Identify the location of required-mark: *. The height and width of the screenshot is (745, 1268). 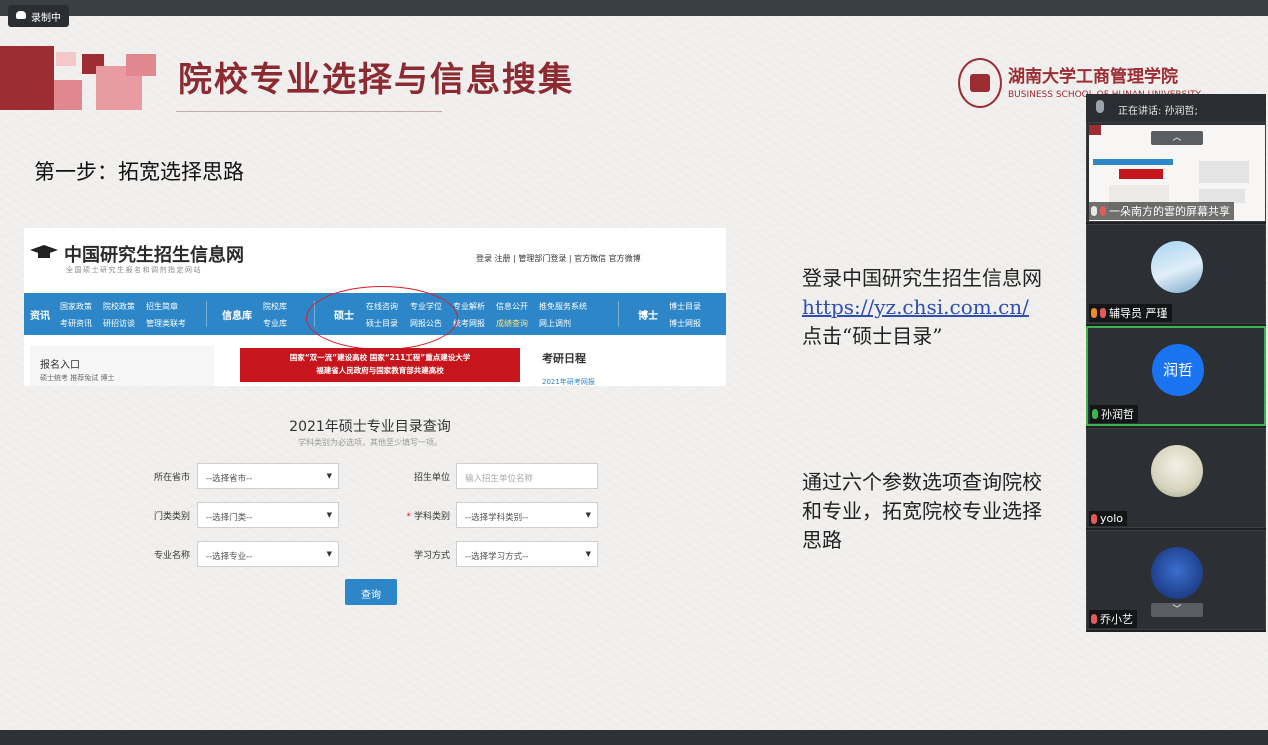
(408, 517).